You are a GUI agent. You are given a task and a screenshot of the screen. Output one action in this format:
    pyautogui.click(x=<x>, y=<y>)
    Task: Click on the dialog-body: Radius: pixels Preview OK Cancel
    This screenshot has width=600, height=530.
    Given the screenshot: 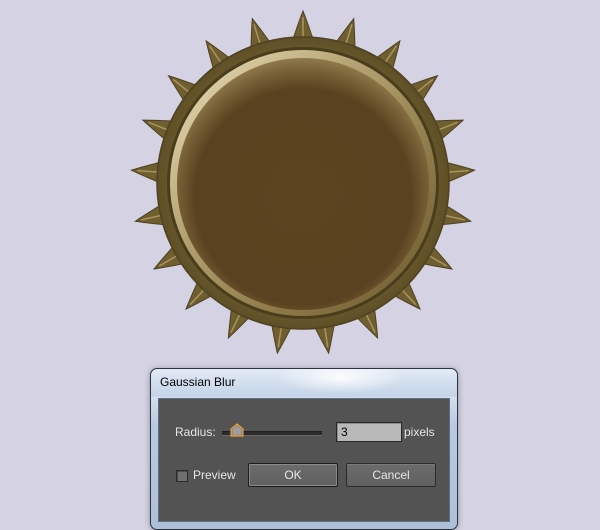 What is the action you would take?
    pyautogui.click(x=304, y=460)
    